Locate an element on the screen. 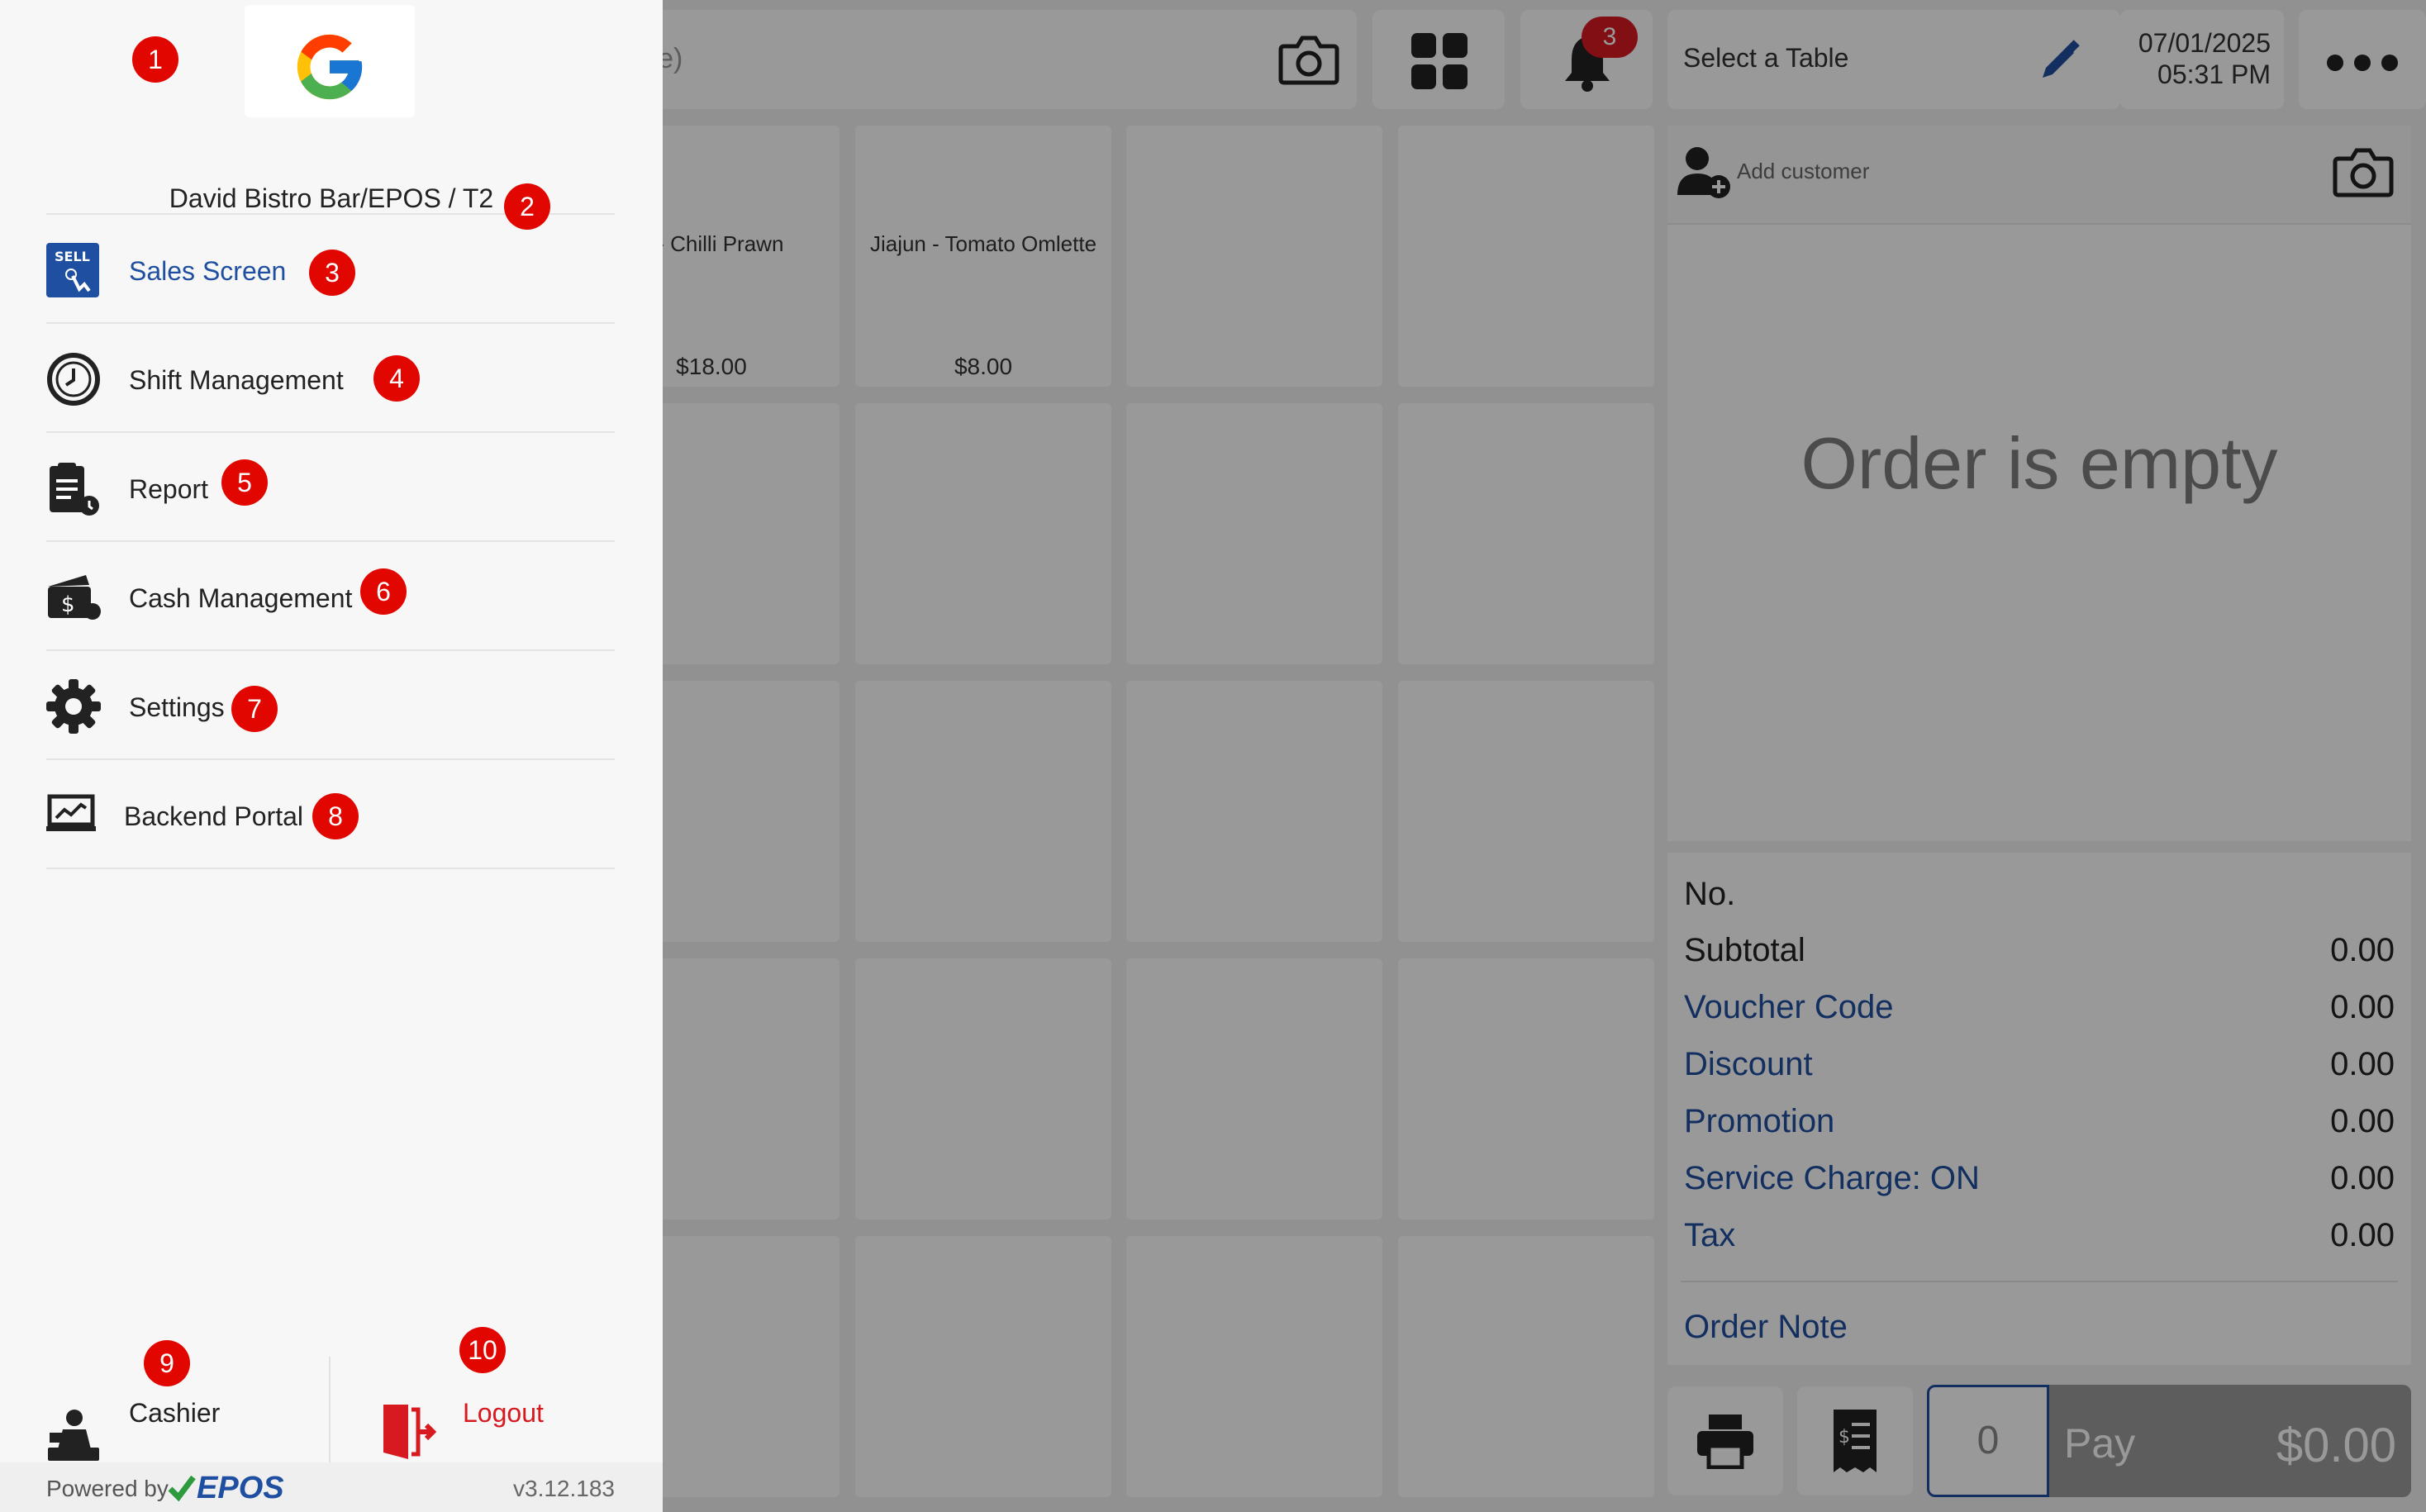 The image size is (2426, 1512). annotation-marker: 9 is located at coordinates (167, 1363).